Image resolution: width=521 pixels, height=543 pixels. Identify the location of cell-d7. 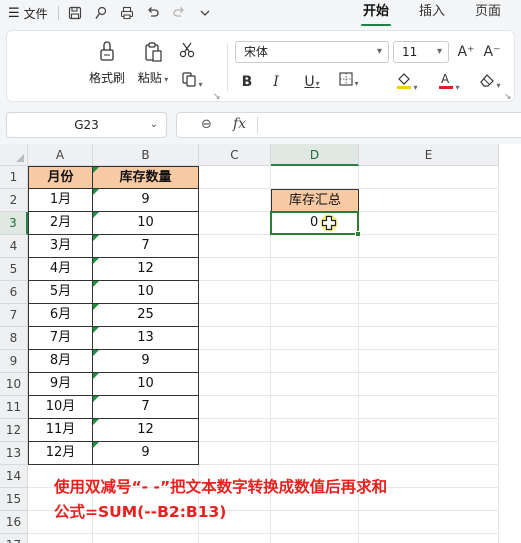
(315, 315).